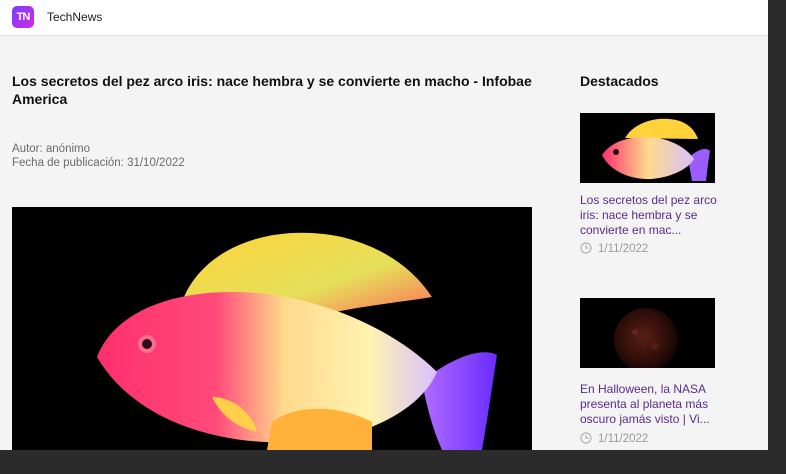 This screenshot has height=474, width=786. What do you see at coordinates (384, 18) in the screenshot?
I see `top-navbar: TN TechNews` at bounding box center [384, 18].